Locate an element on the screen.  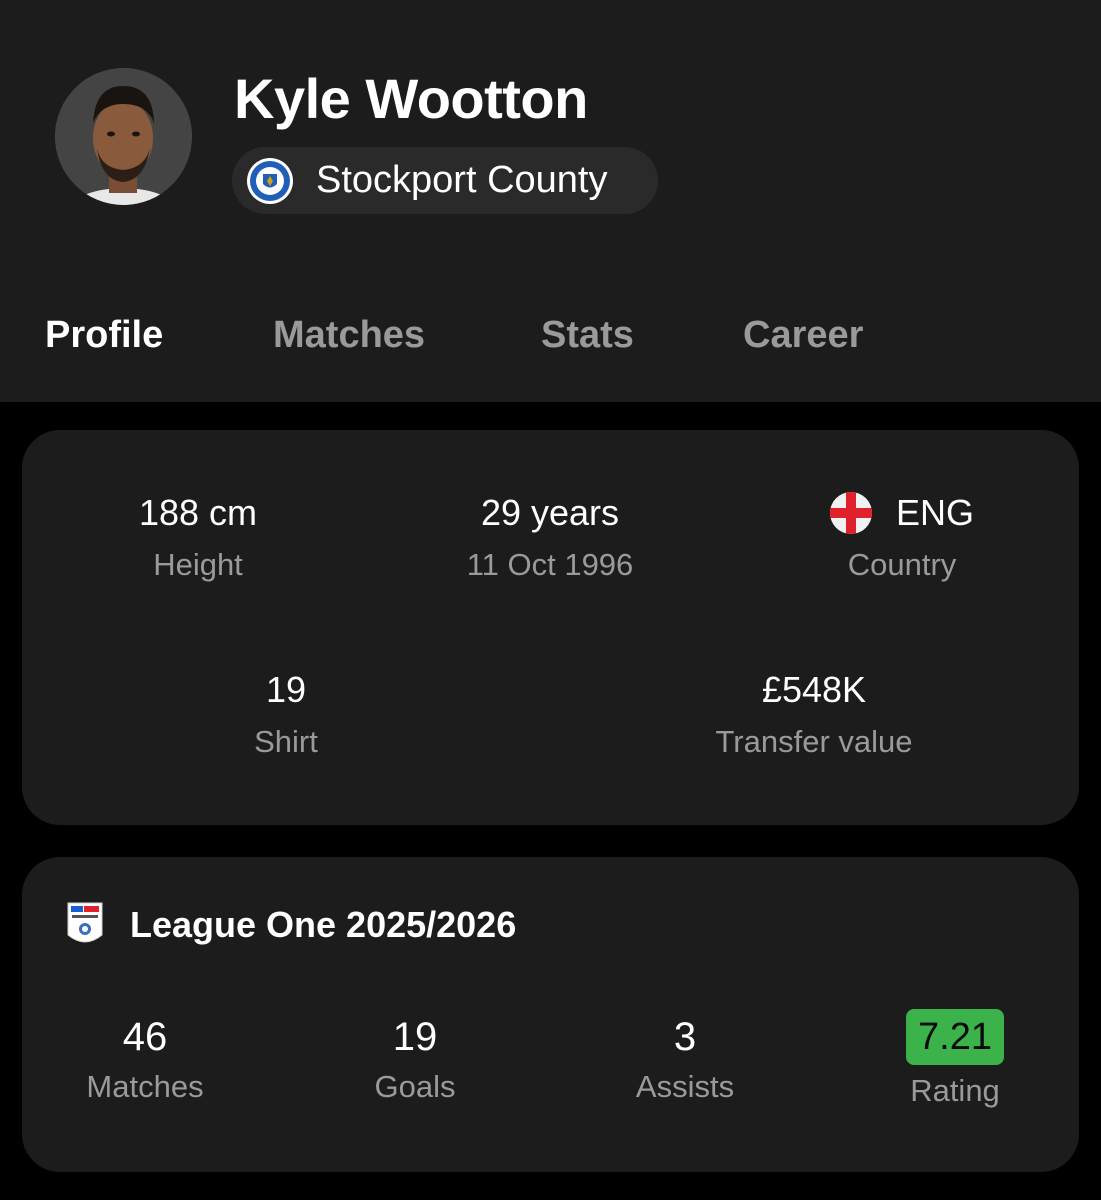
tab-bar: Profile Matches Stats Career is located at coordinates (550, 335).